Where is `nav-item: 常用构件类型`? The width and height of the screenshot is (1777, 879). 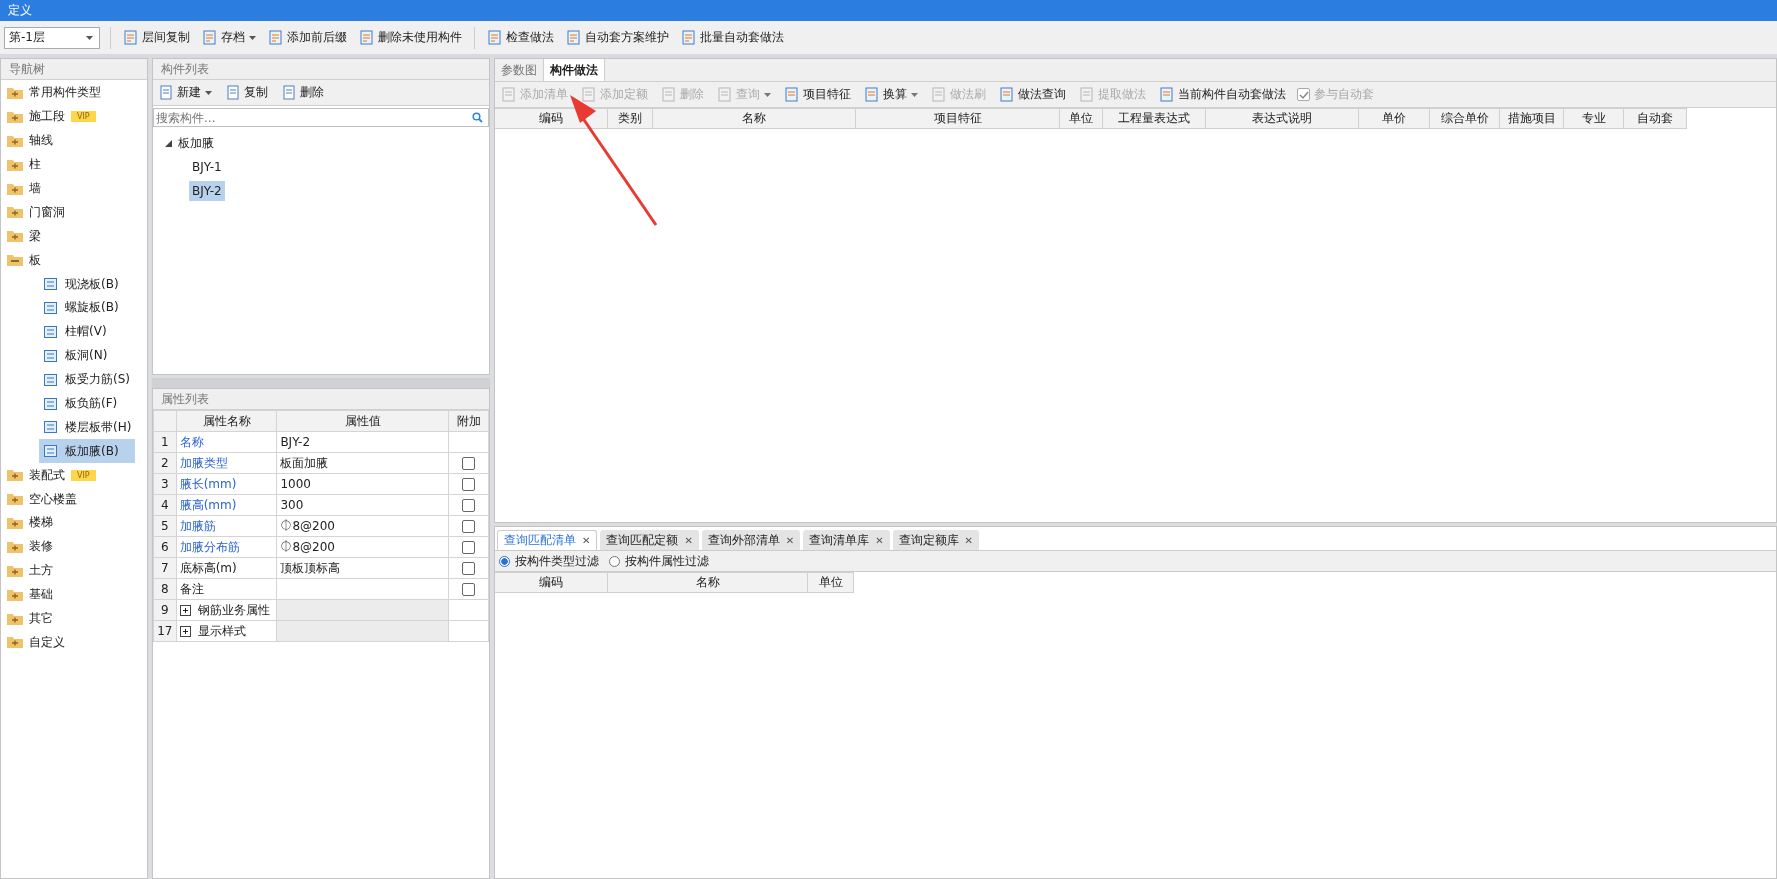
nav-item: 常用构件类型 is located at coordinates (74, 93).